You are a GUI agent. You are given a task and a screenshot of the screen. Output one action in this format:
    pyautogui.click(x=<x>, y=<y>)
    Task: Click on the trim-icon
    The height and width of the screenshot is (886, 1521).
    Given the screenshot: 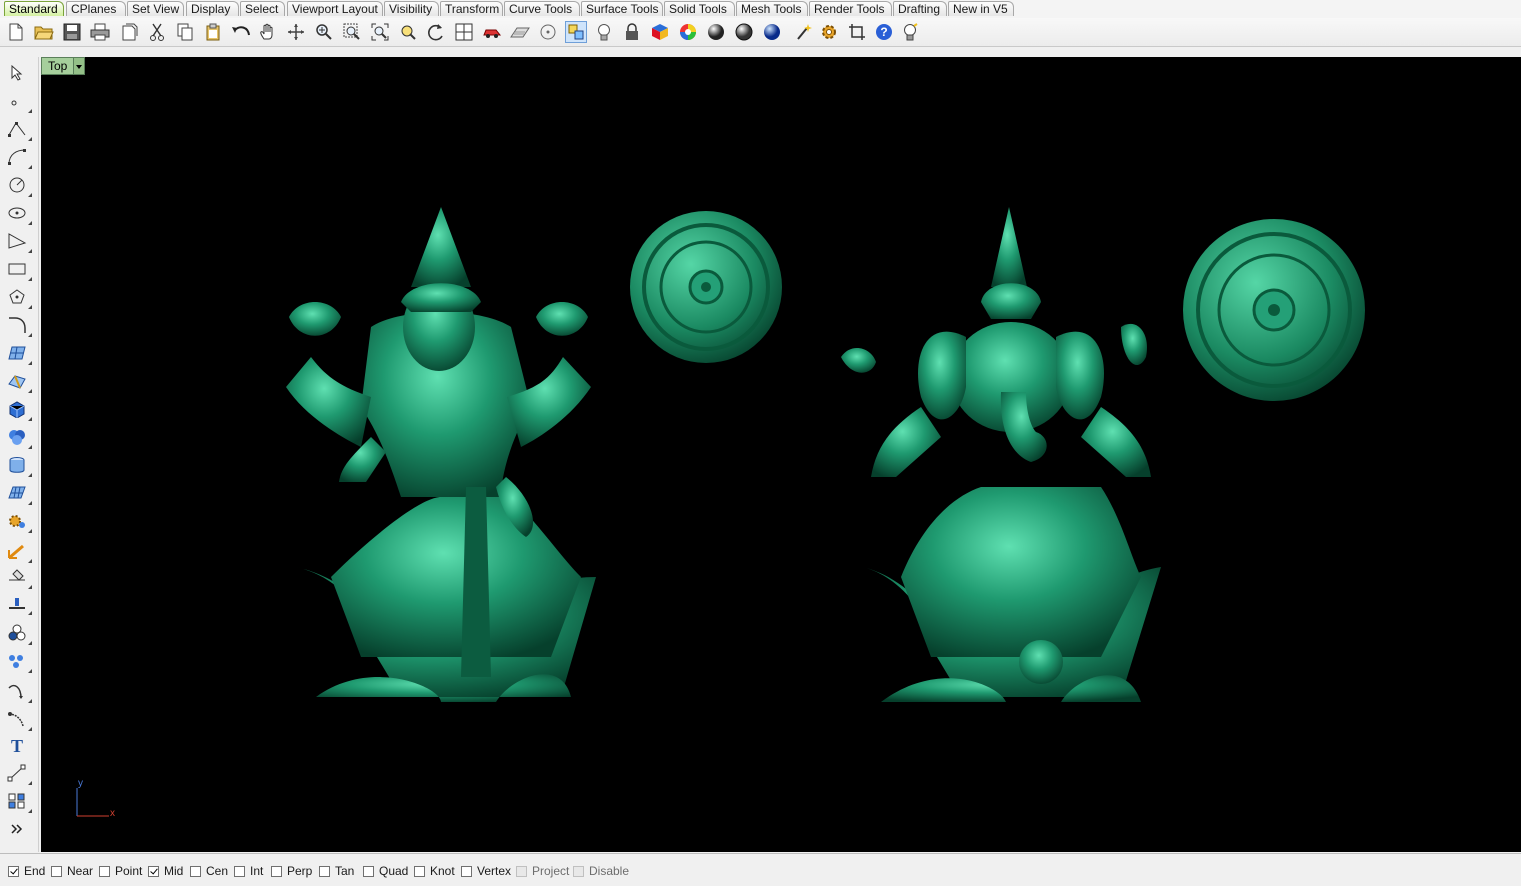 What is the action you would take?
    pyautogui.click(x=19, y=603)
    